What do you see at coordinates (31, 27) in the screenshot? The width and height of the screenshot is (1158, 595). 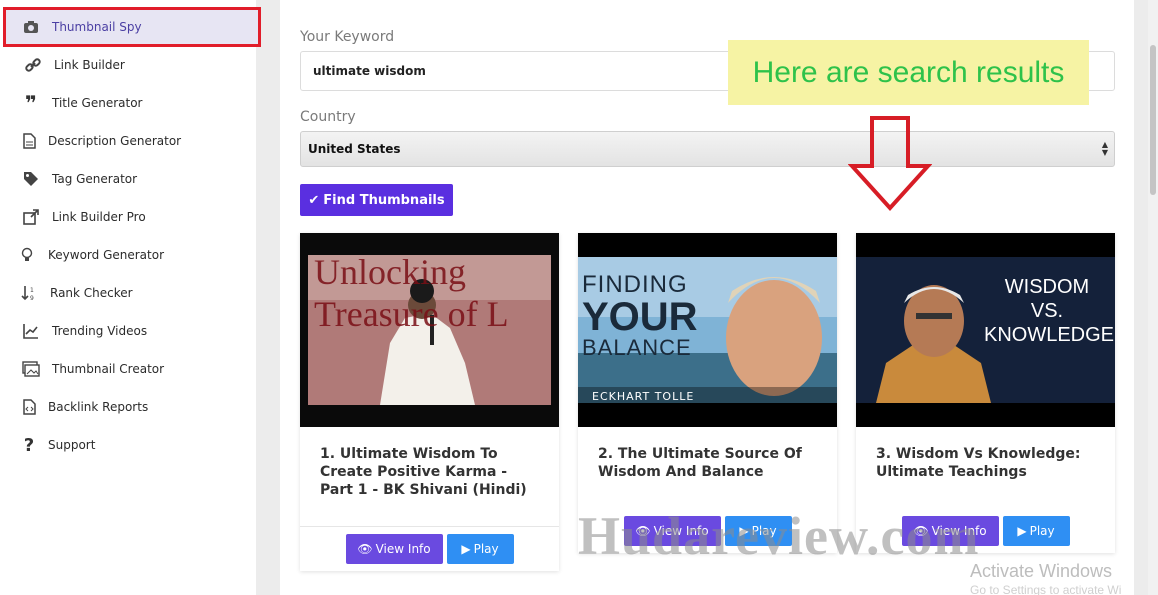 I see `camera-icon` at bounding box center [31, 27].